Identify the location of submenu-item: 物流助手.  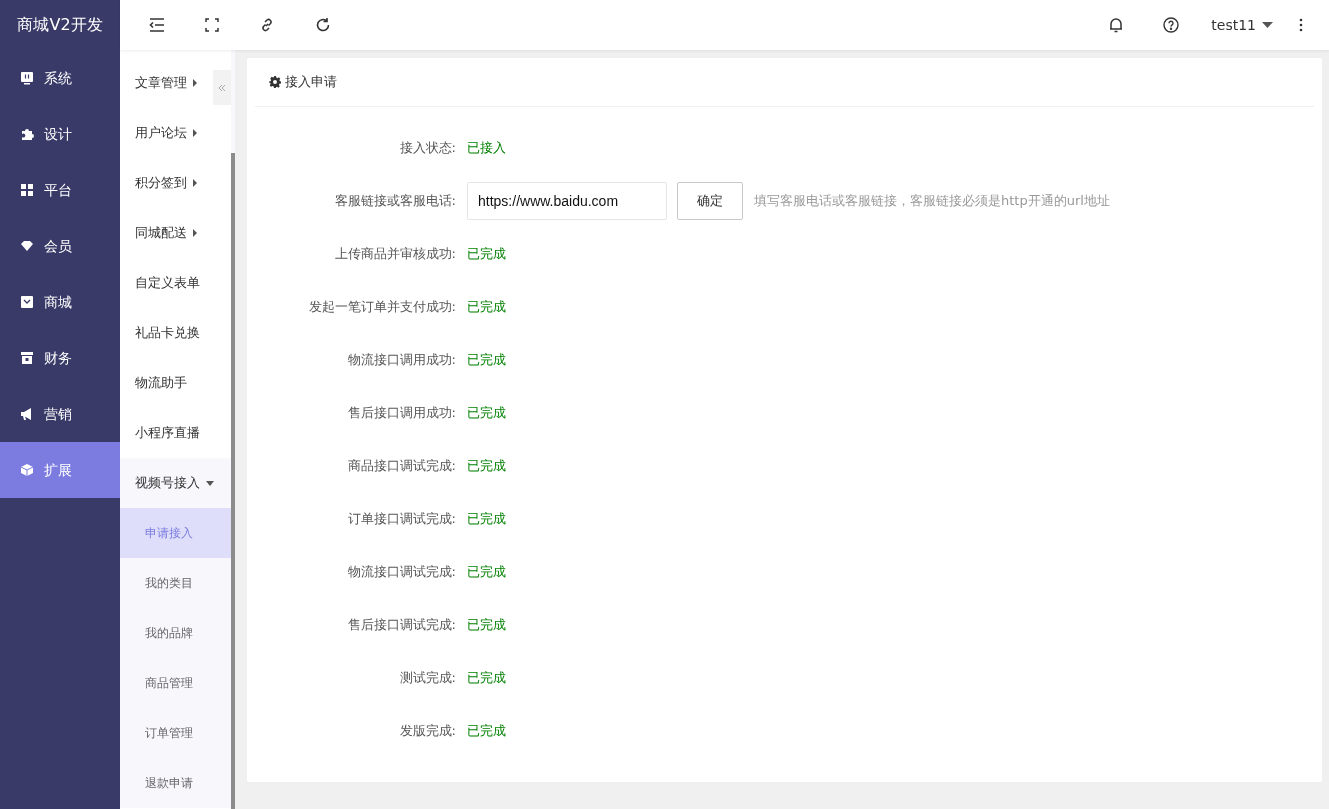
(161, 383).